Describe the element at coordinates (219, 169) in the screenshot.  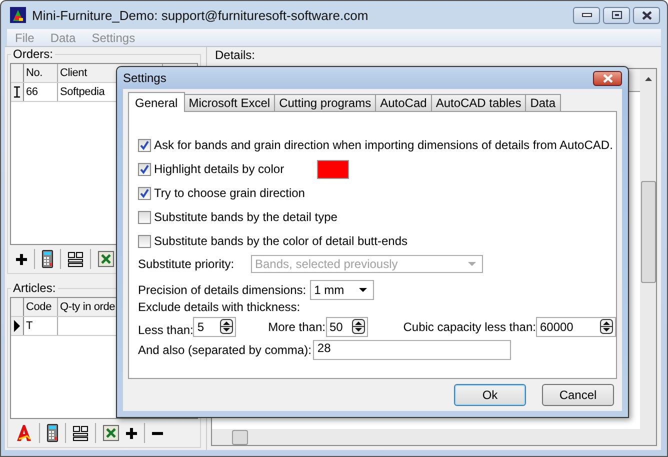
I see `checkbox-label: Highlight details by color` at that location.